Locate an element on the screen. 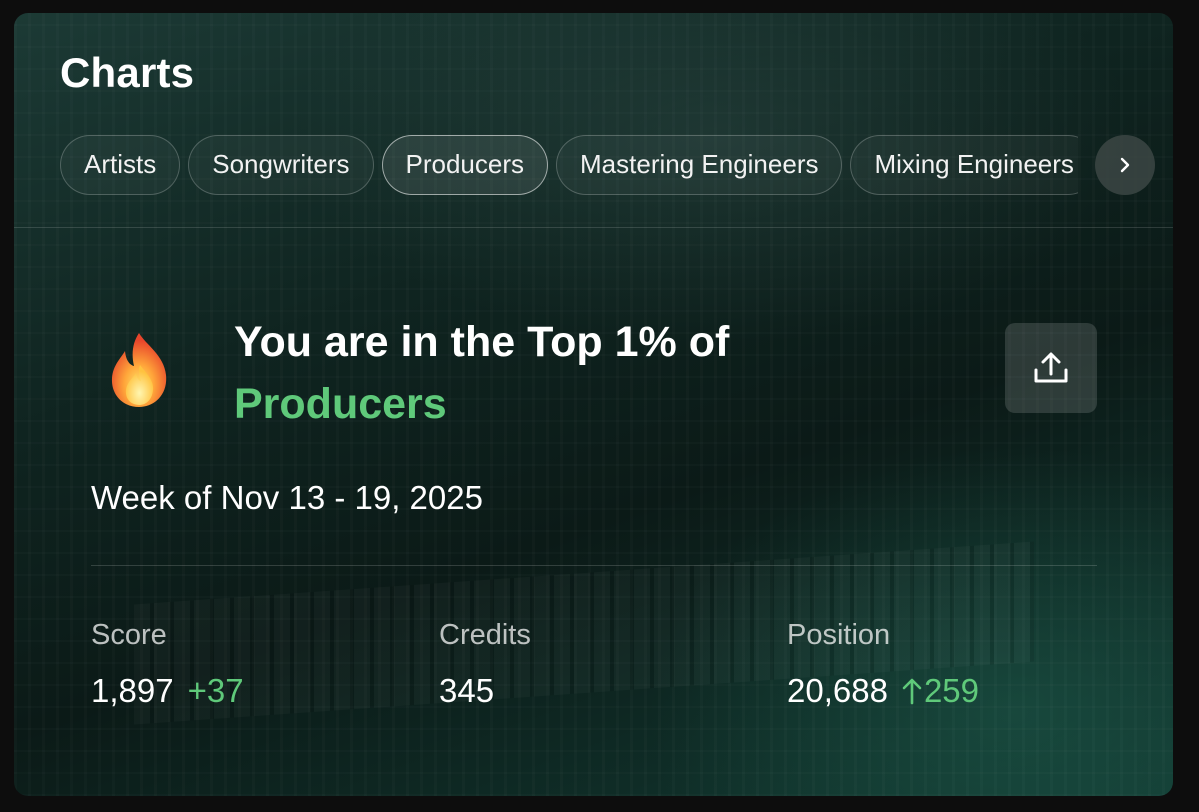 This screenshot has width=1199, height=812. chevron-right-icon is located at coordinates (1125, 165).